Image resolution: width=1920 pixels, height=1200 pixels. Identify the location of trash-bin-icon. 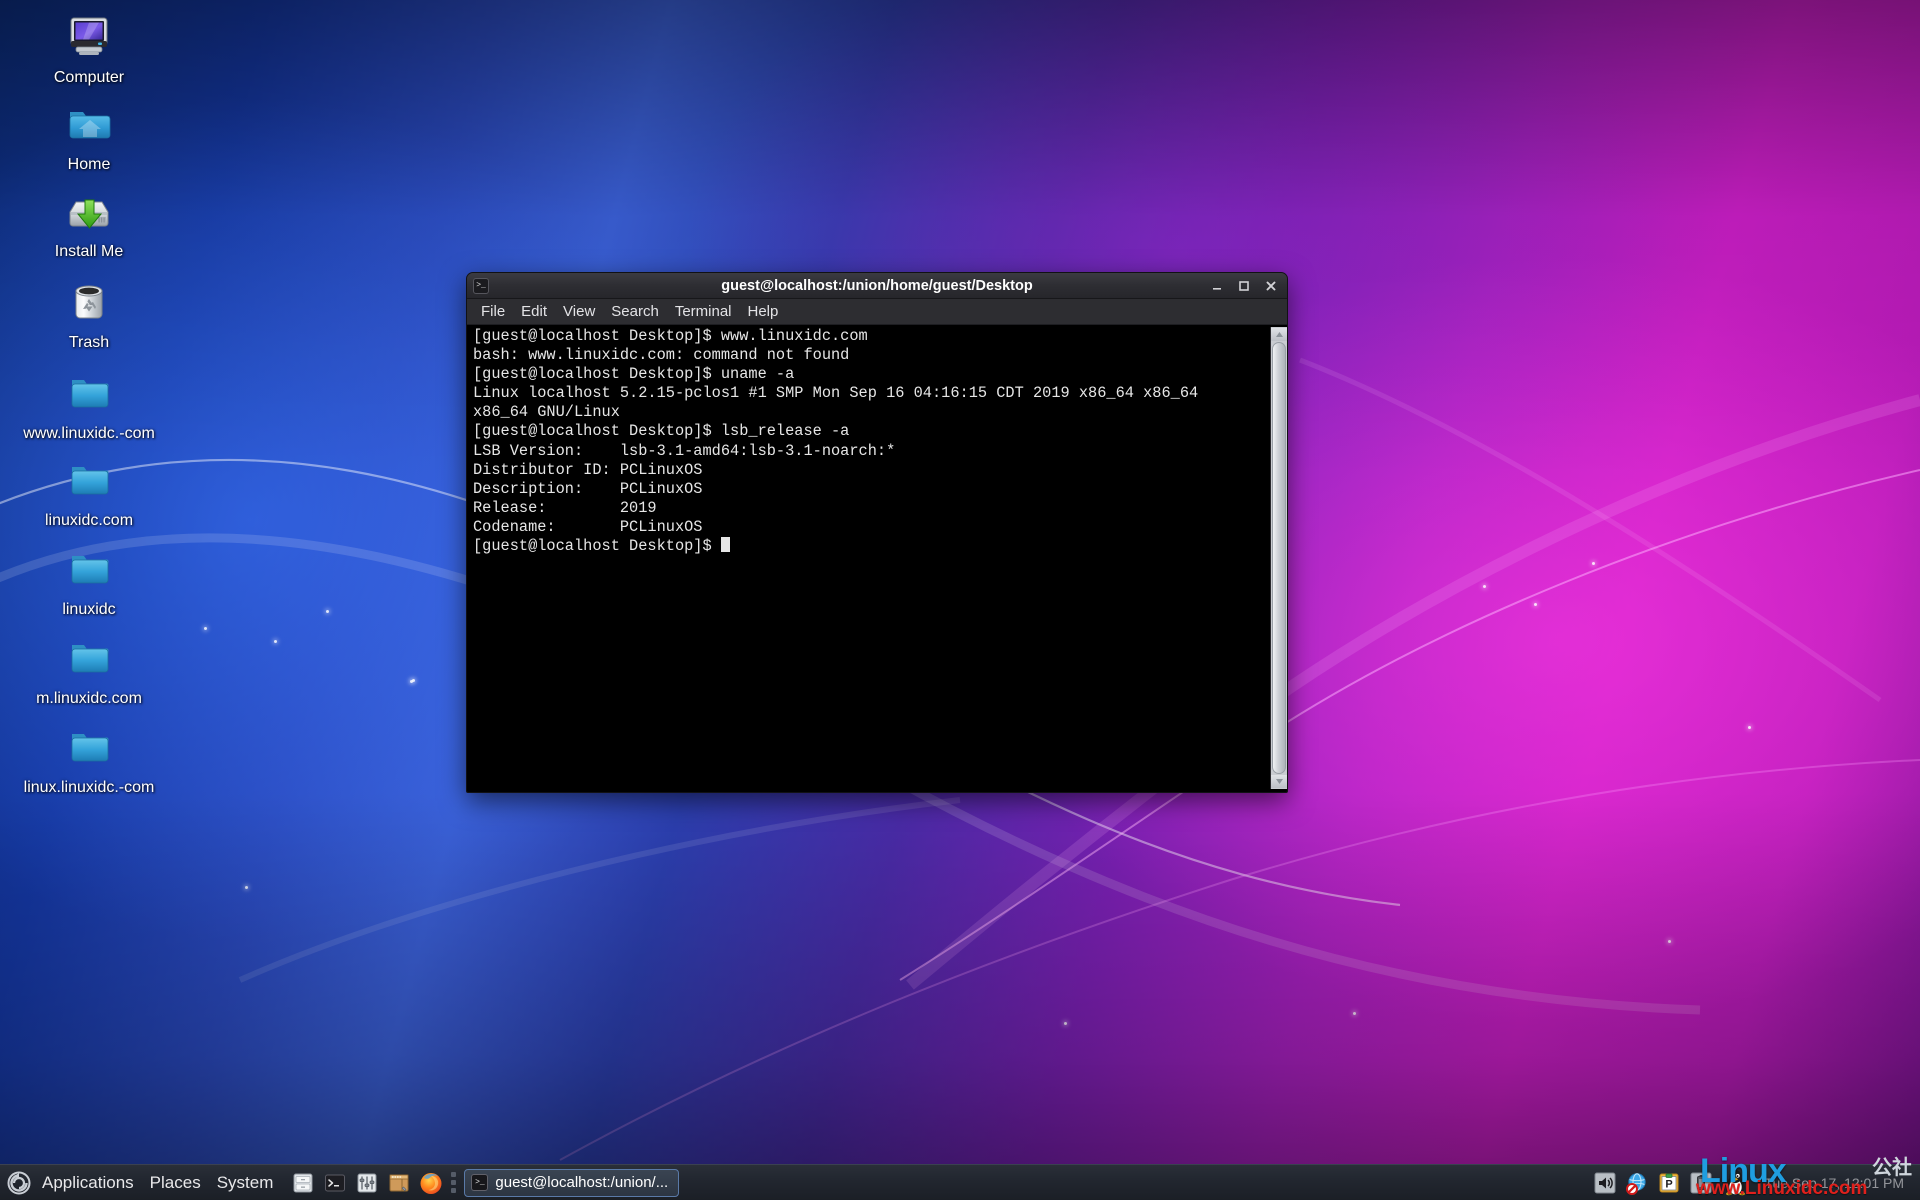
(89, 301).